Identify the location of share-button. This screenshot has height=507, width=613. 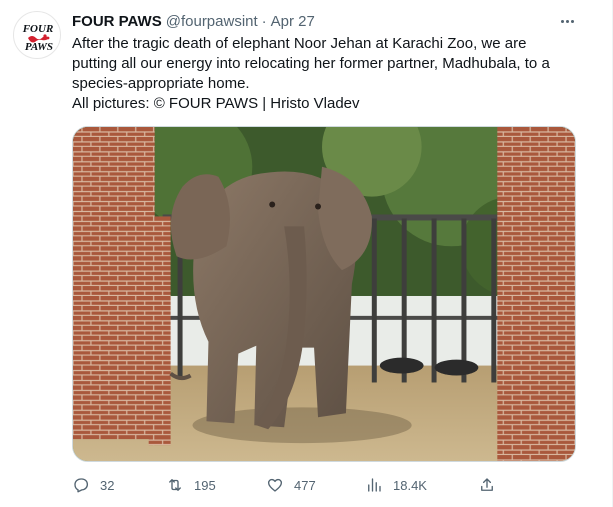
(487, 485).